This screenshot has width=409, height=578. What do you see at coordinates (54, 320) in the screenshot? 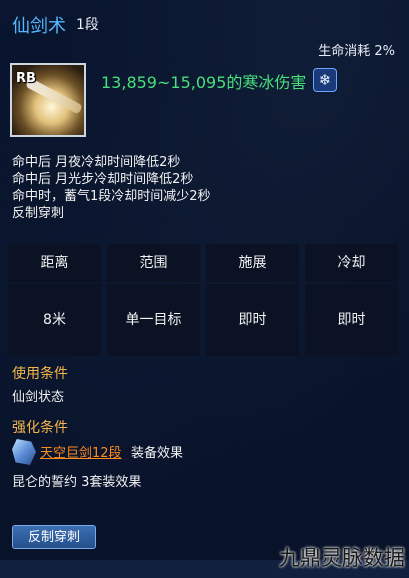
I see `stat-value: 8米` at bounding box center [54, 320].